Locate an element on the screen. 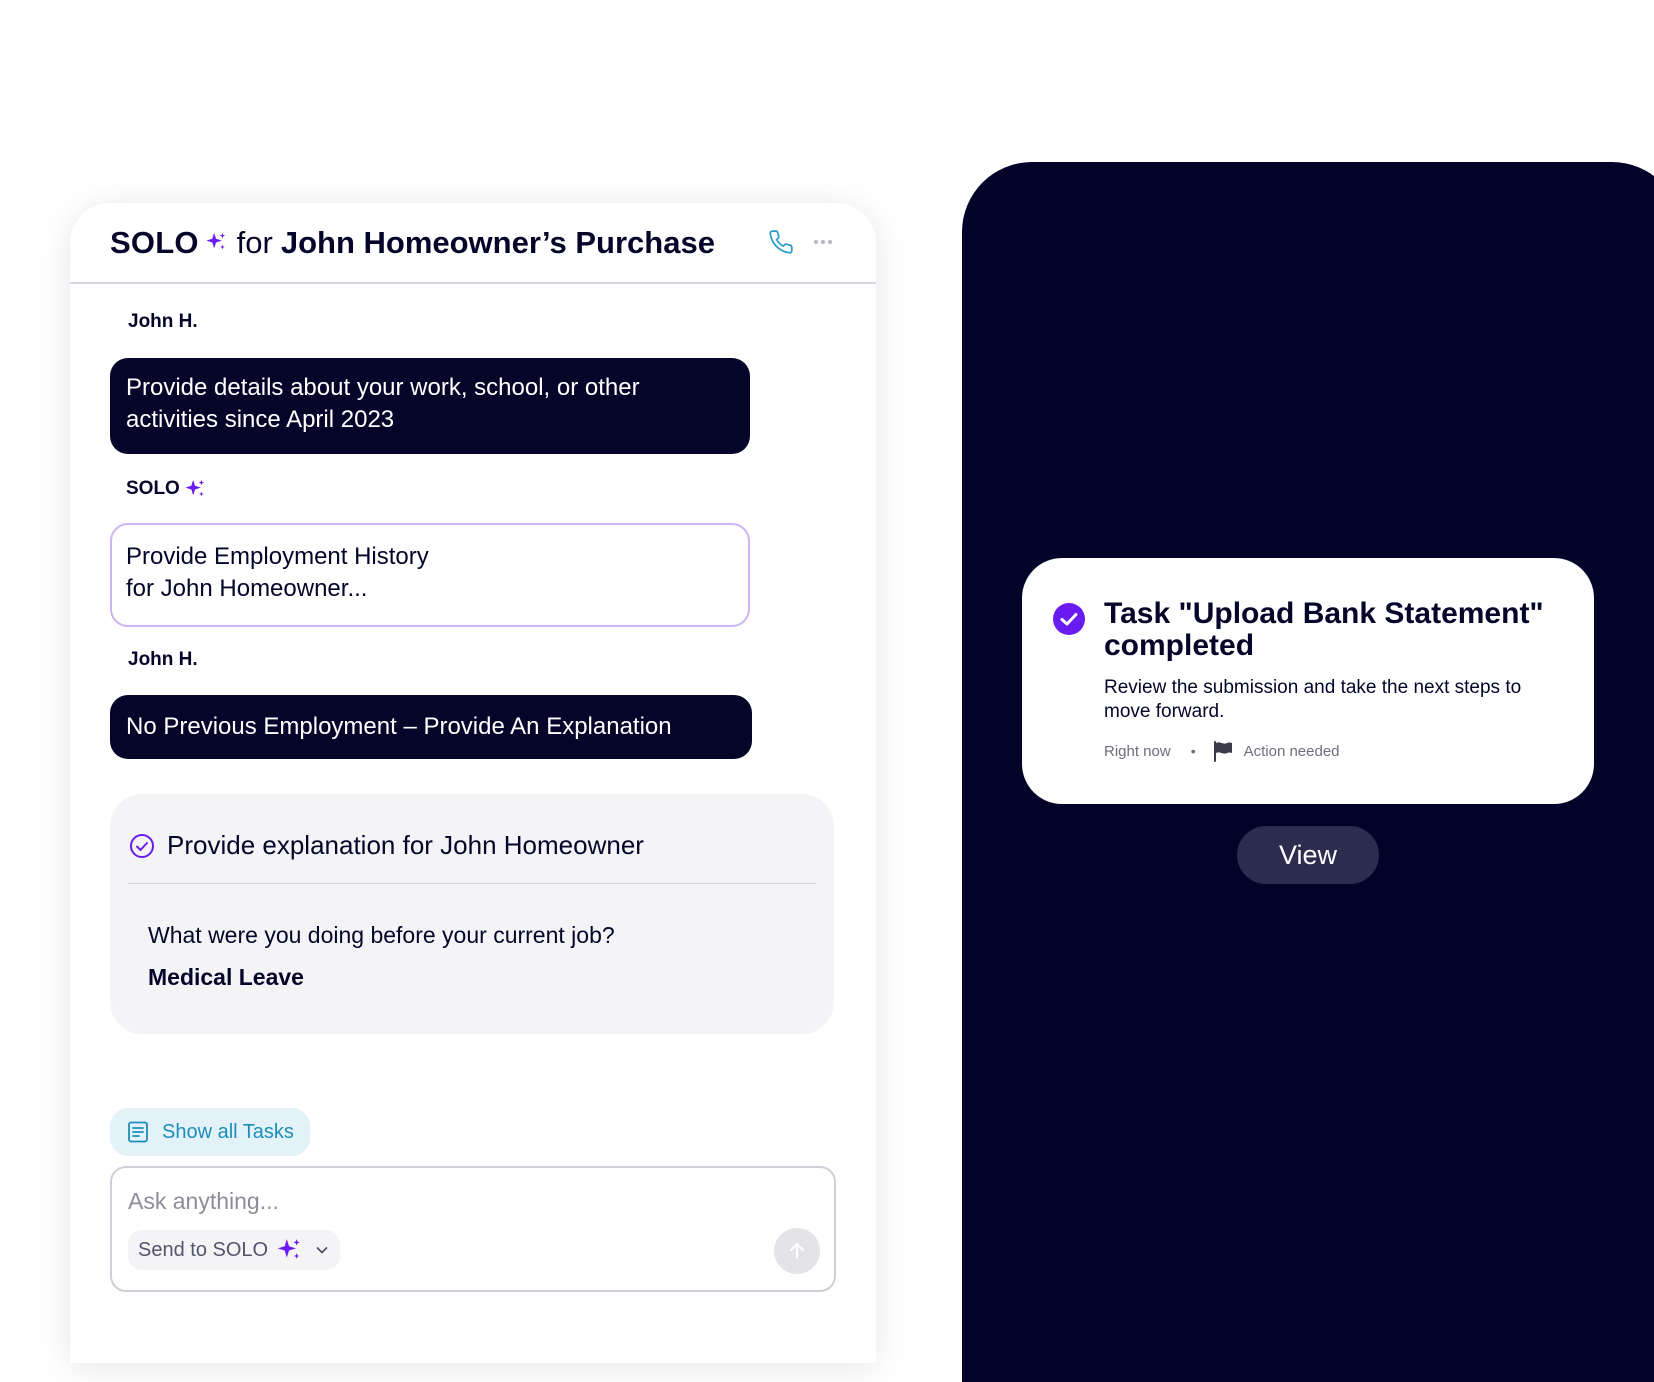 Image resolution: width=1654 pixels, height=1382 pixels. notification-meta: Right now • Action needed is located at coordinates (1222, 751).